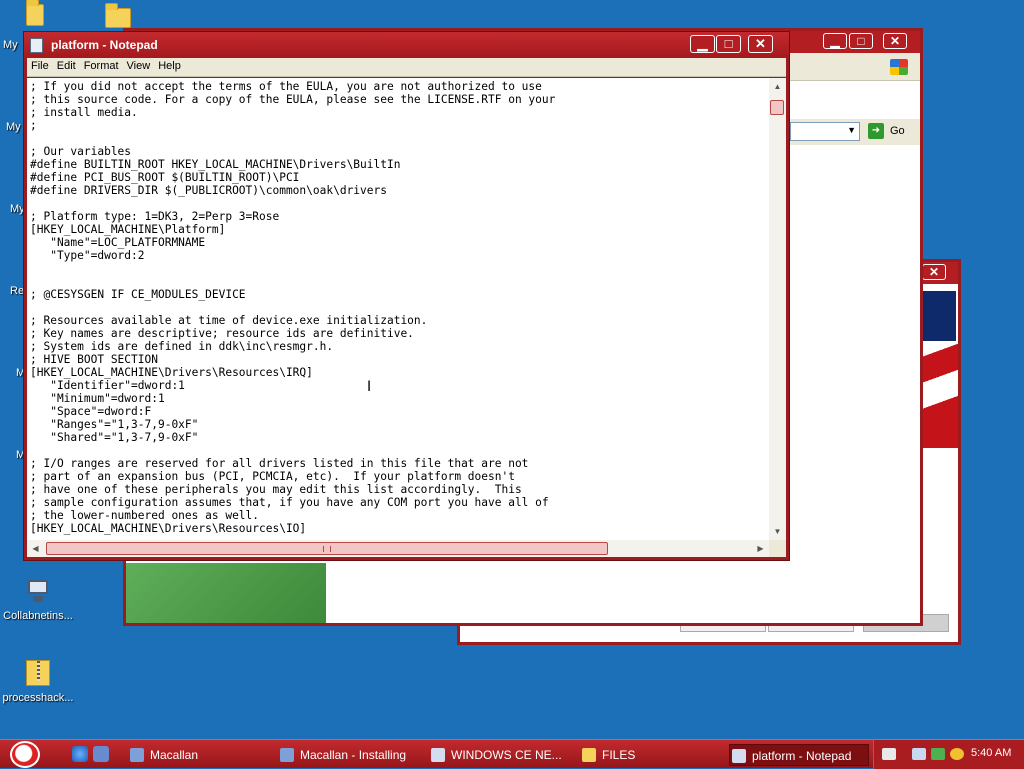 This screenshot has width=1024, height=769. What do you see at coordinates (851, 130) in the screenshot?
I see `chevron-down-icon: ▼` at bounding box center [851, 130].